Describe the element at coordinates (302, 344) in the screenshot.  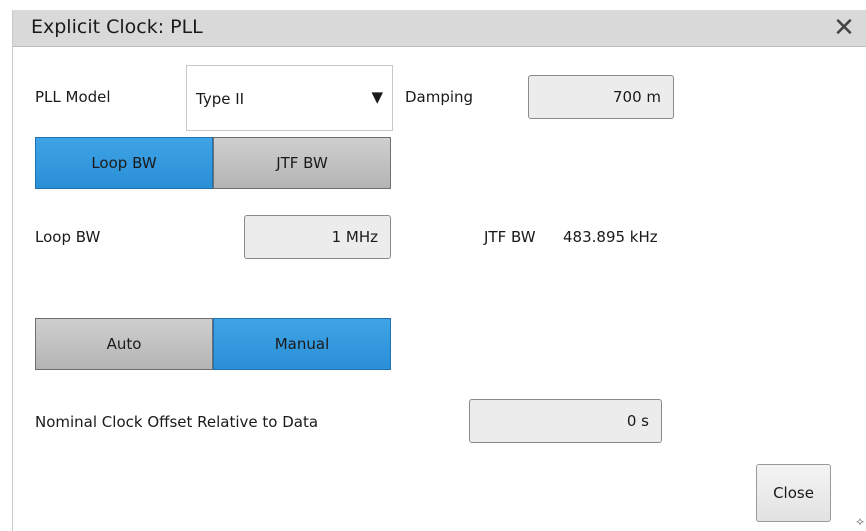
I see `manual-toggle-button: Manual` at that location.